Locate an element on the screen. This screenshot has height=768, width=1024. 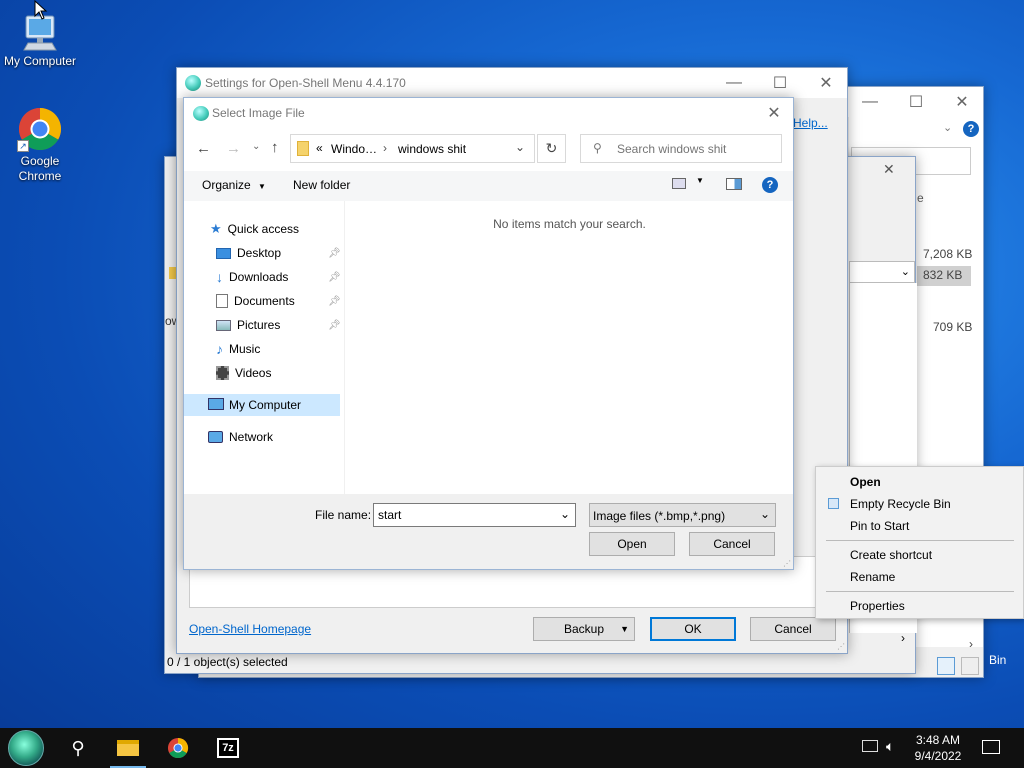
address-dropdown-icon: ⌄ is located at coordinates (520, 147).